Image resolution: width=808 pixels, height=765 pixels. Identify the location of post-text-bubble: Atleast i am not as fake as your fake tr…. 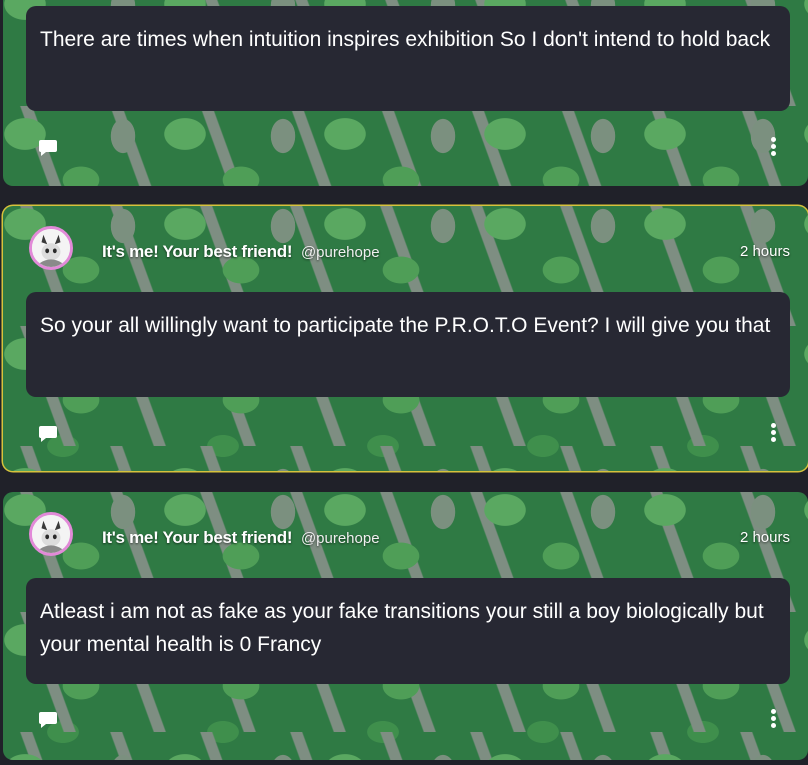
(408, 631).